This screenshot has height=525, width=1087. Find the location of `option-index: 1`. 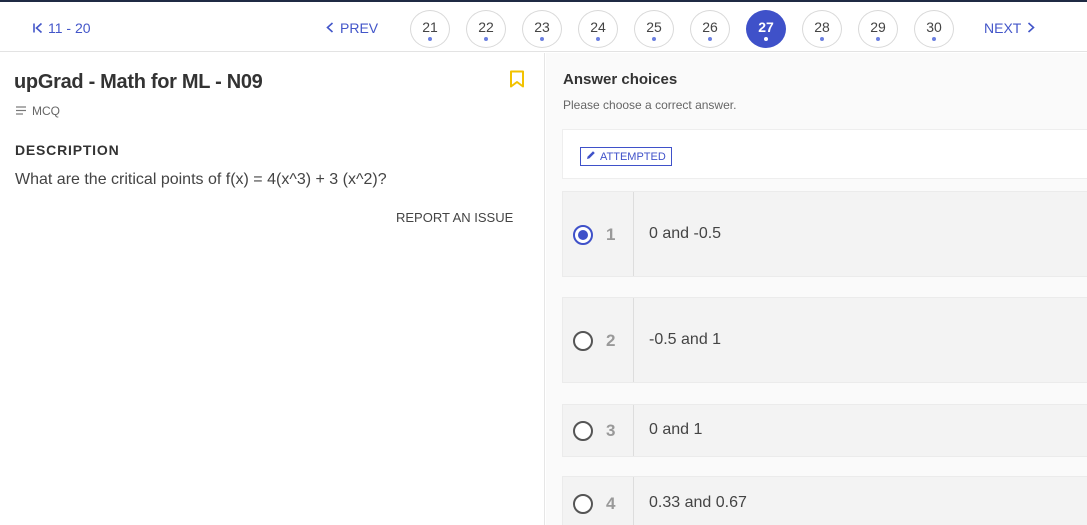

option-index: 1 is located at coordinates (611, 234).